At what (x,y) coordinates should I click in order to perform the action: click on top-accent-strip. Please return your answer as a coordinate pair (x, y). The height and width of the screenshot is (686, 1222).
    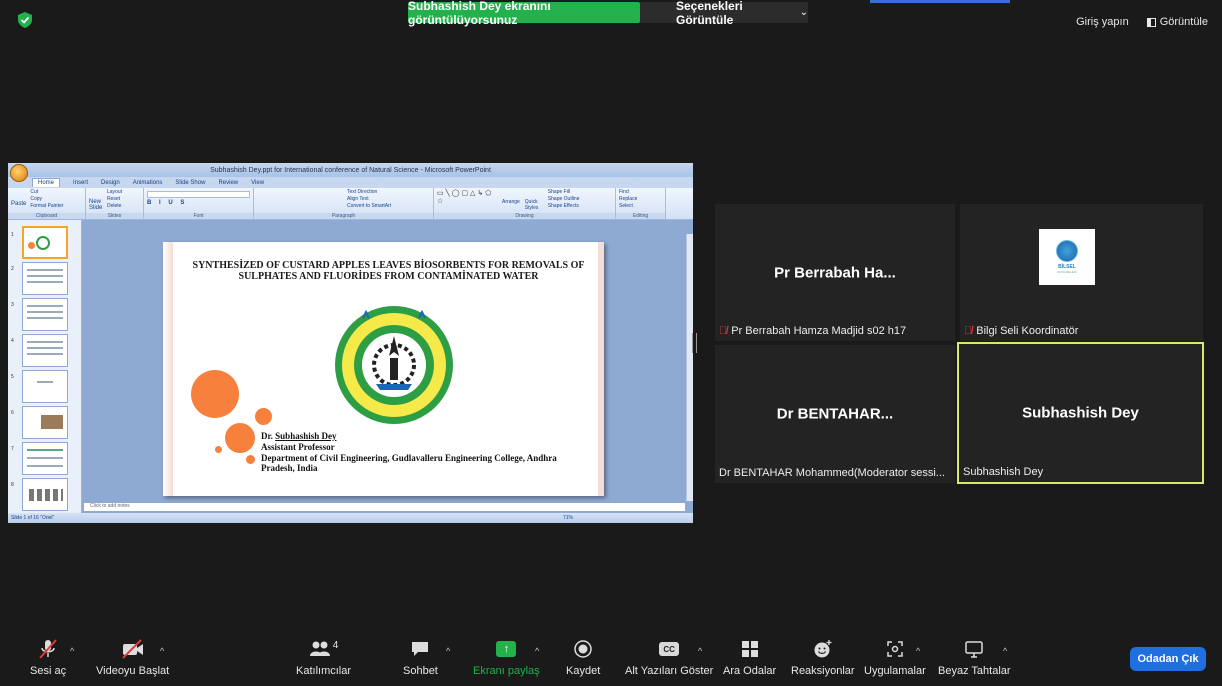
    Looking at the image, I should click on (940, 1).